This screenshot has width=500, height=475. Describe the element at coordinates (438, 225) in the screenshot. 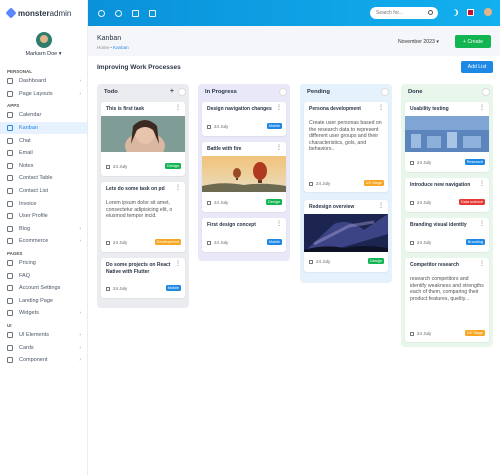

I see `card-title: Branding visual identity` at that location.